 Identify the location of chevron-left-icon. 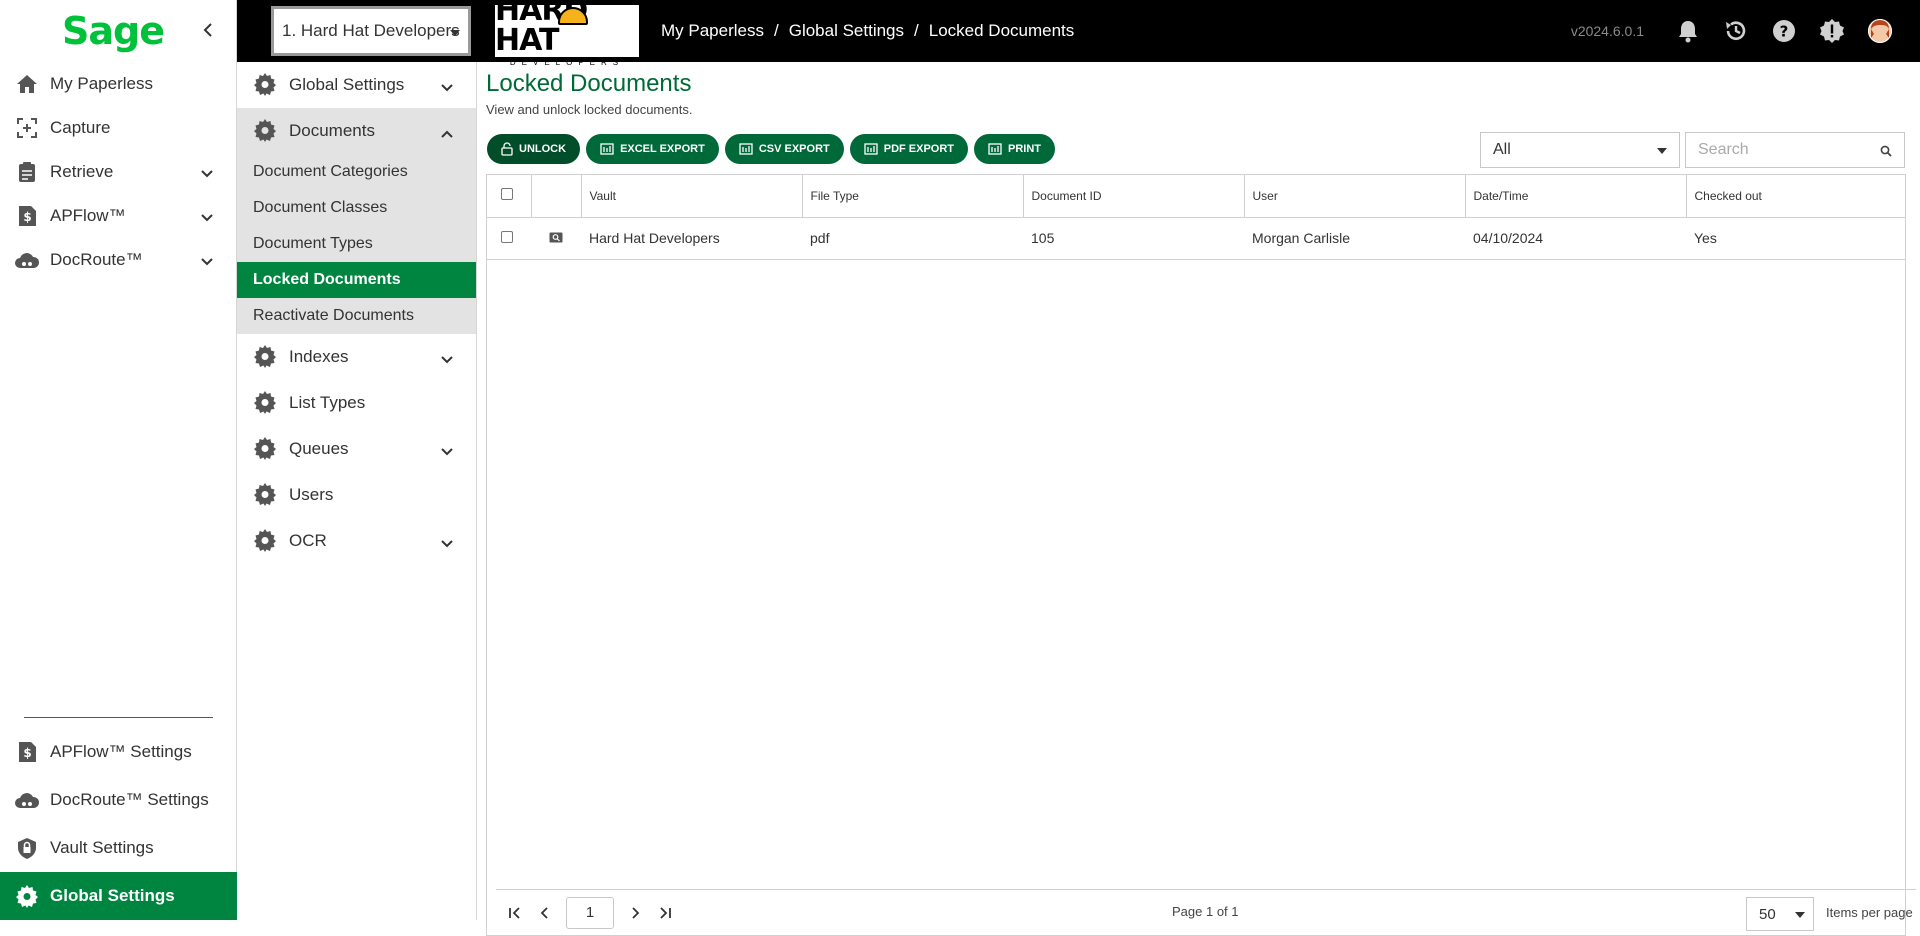
(545, 913).